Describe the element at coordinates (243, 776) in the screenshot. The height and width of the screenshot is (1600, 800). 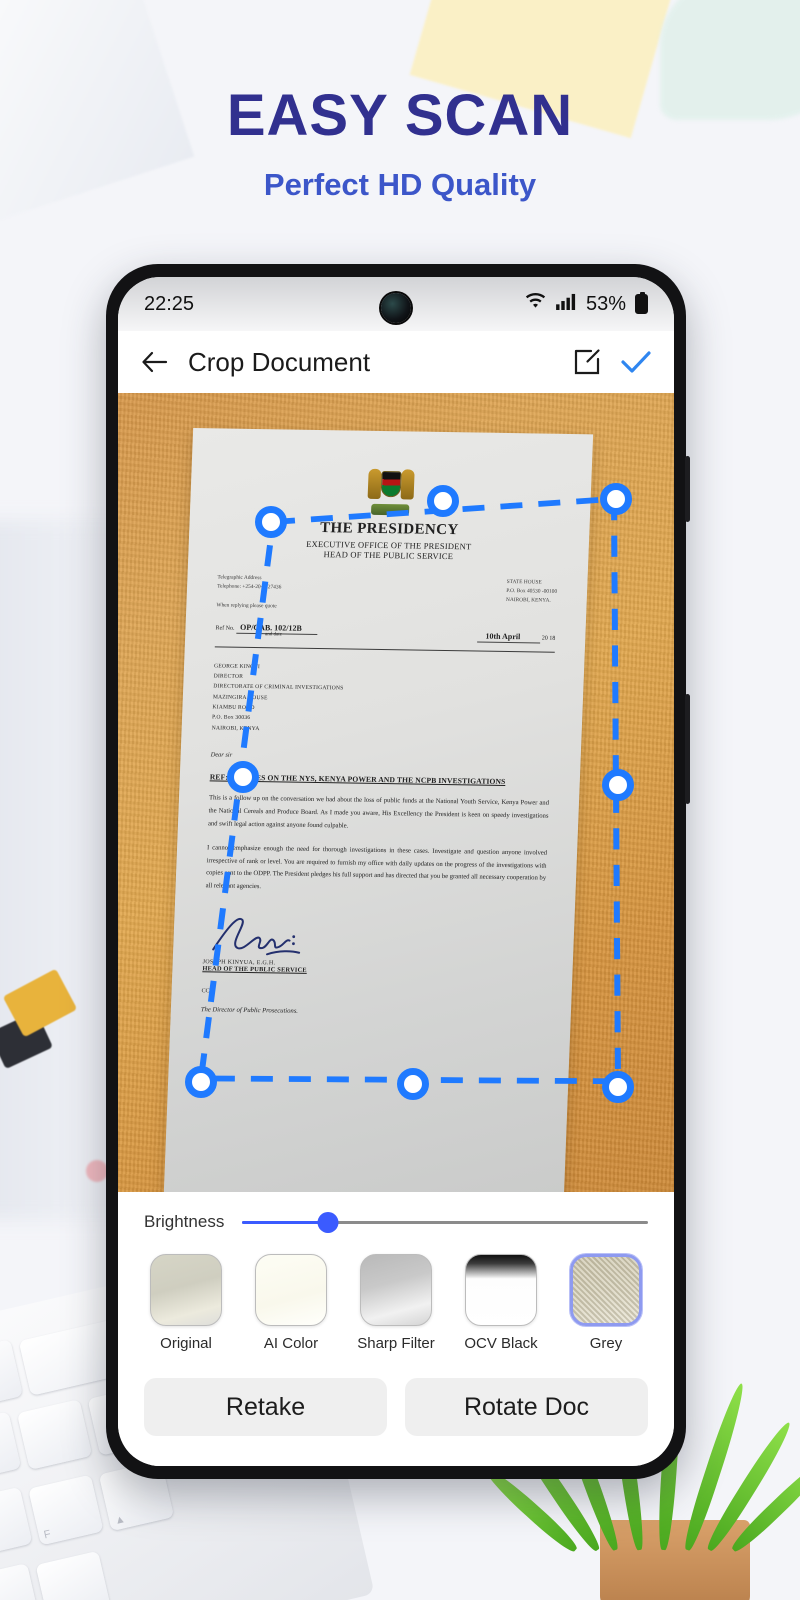
I see `crop-handle-mid-left` at that location.